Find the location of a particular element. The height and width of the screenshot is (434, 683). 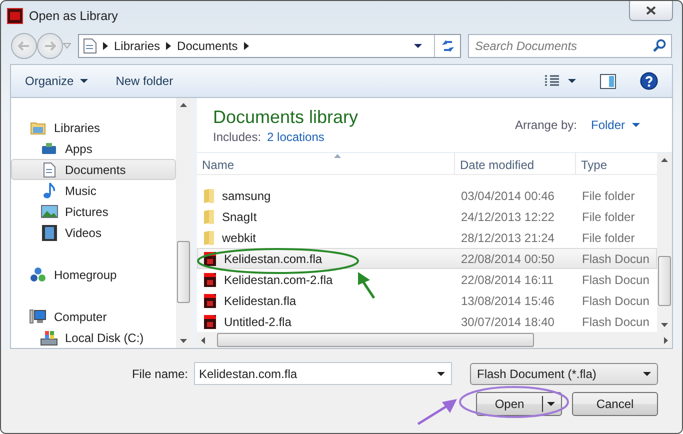

file-name: SnagIt is located at coordinates (239, 217).